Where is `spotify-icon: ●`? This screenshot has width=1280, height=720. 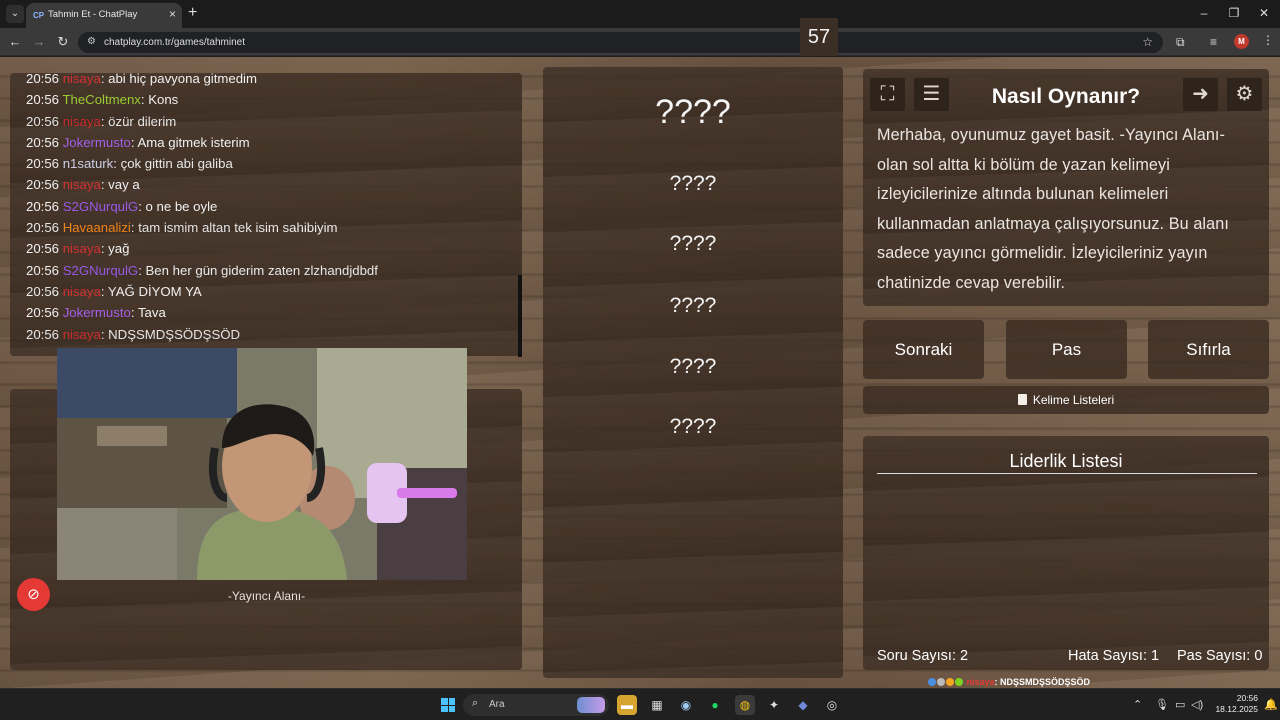
spotify-icon: ● is located at coordinates (715, 705).